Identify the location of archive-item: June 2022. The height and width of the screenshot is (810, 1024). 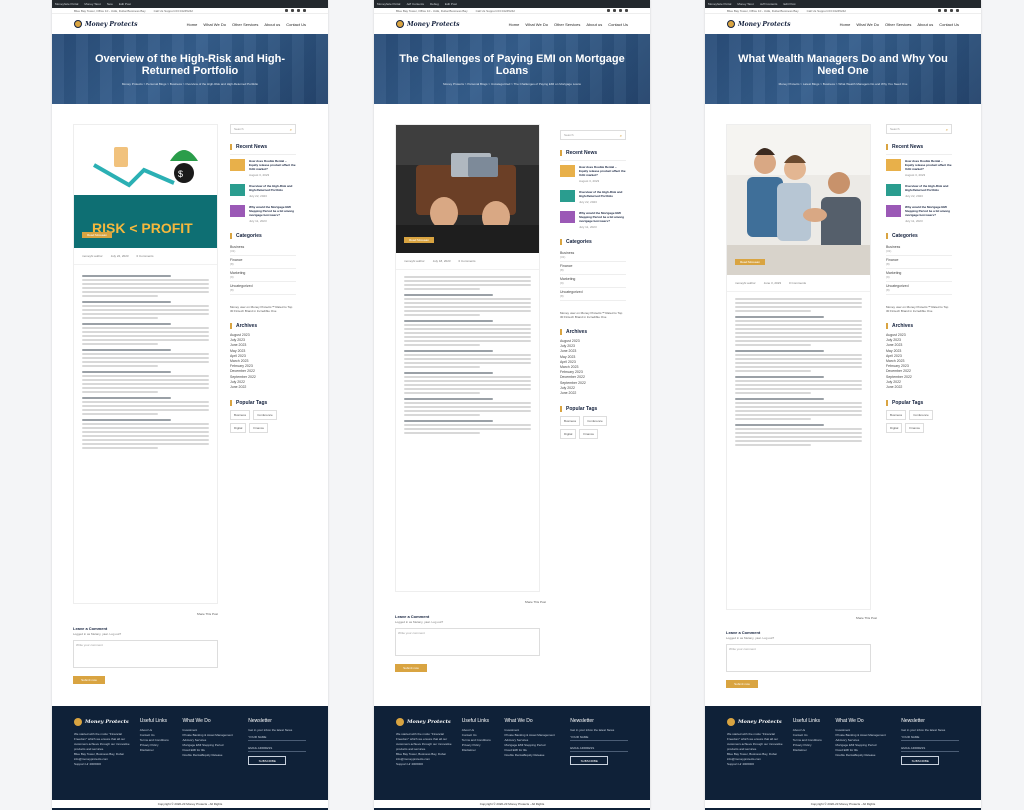
(263, 387).